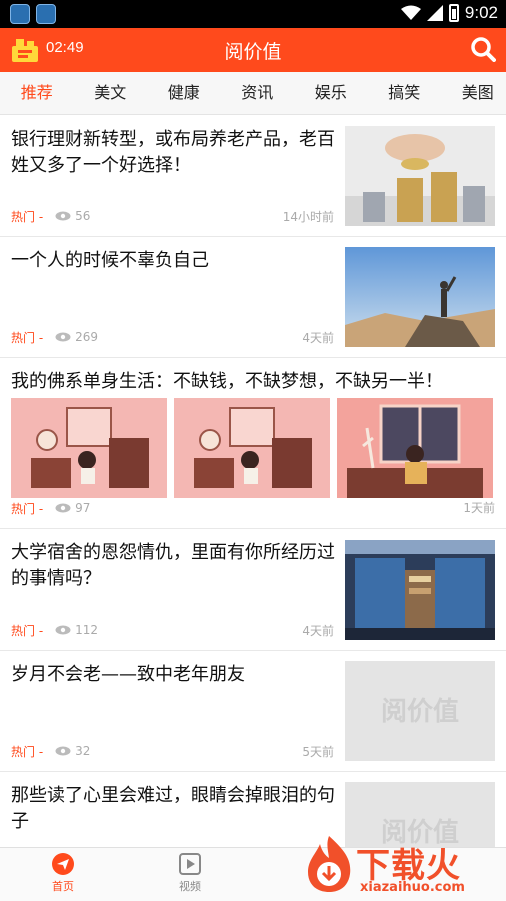 This screenshot has width=506, height=901. Describe the element at coordinates (329, 864) in the screenshot. I see `watermark-flame-icon` at that location.